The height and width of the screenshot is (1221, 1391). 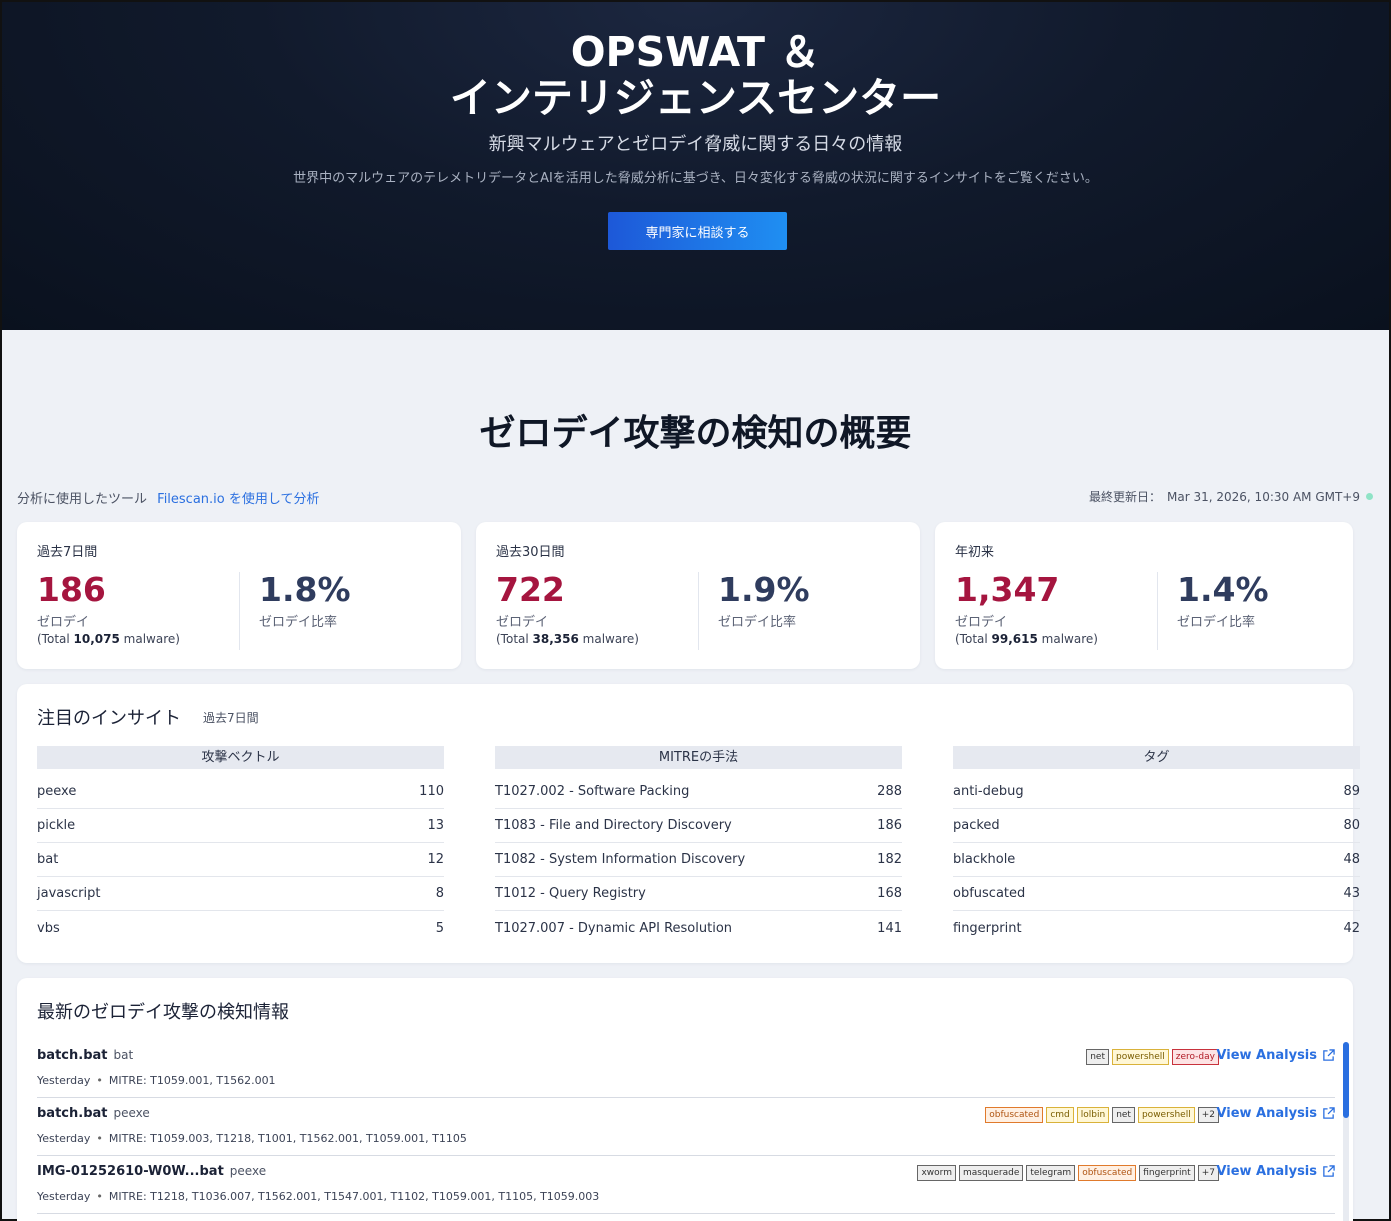 What do you see at coordinates (698, 928) in the screenshot?
I see `list-item: T1027.007 - Dynamic API Resolution 141` at bounding box center [698, 928].